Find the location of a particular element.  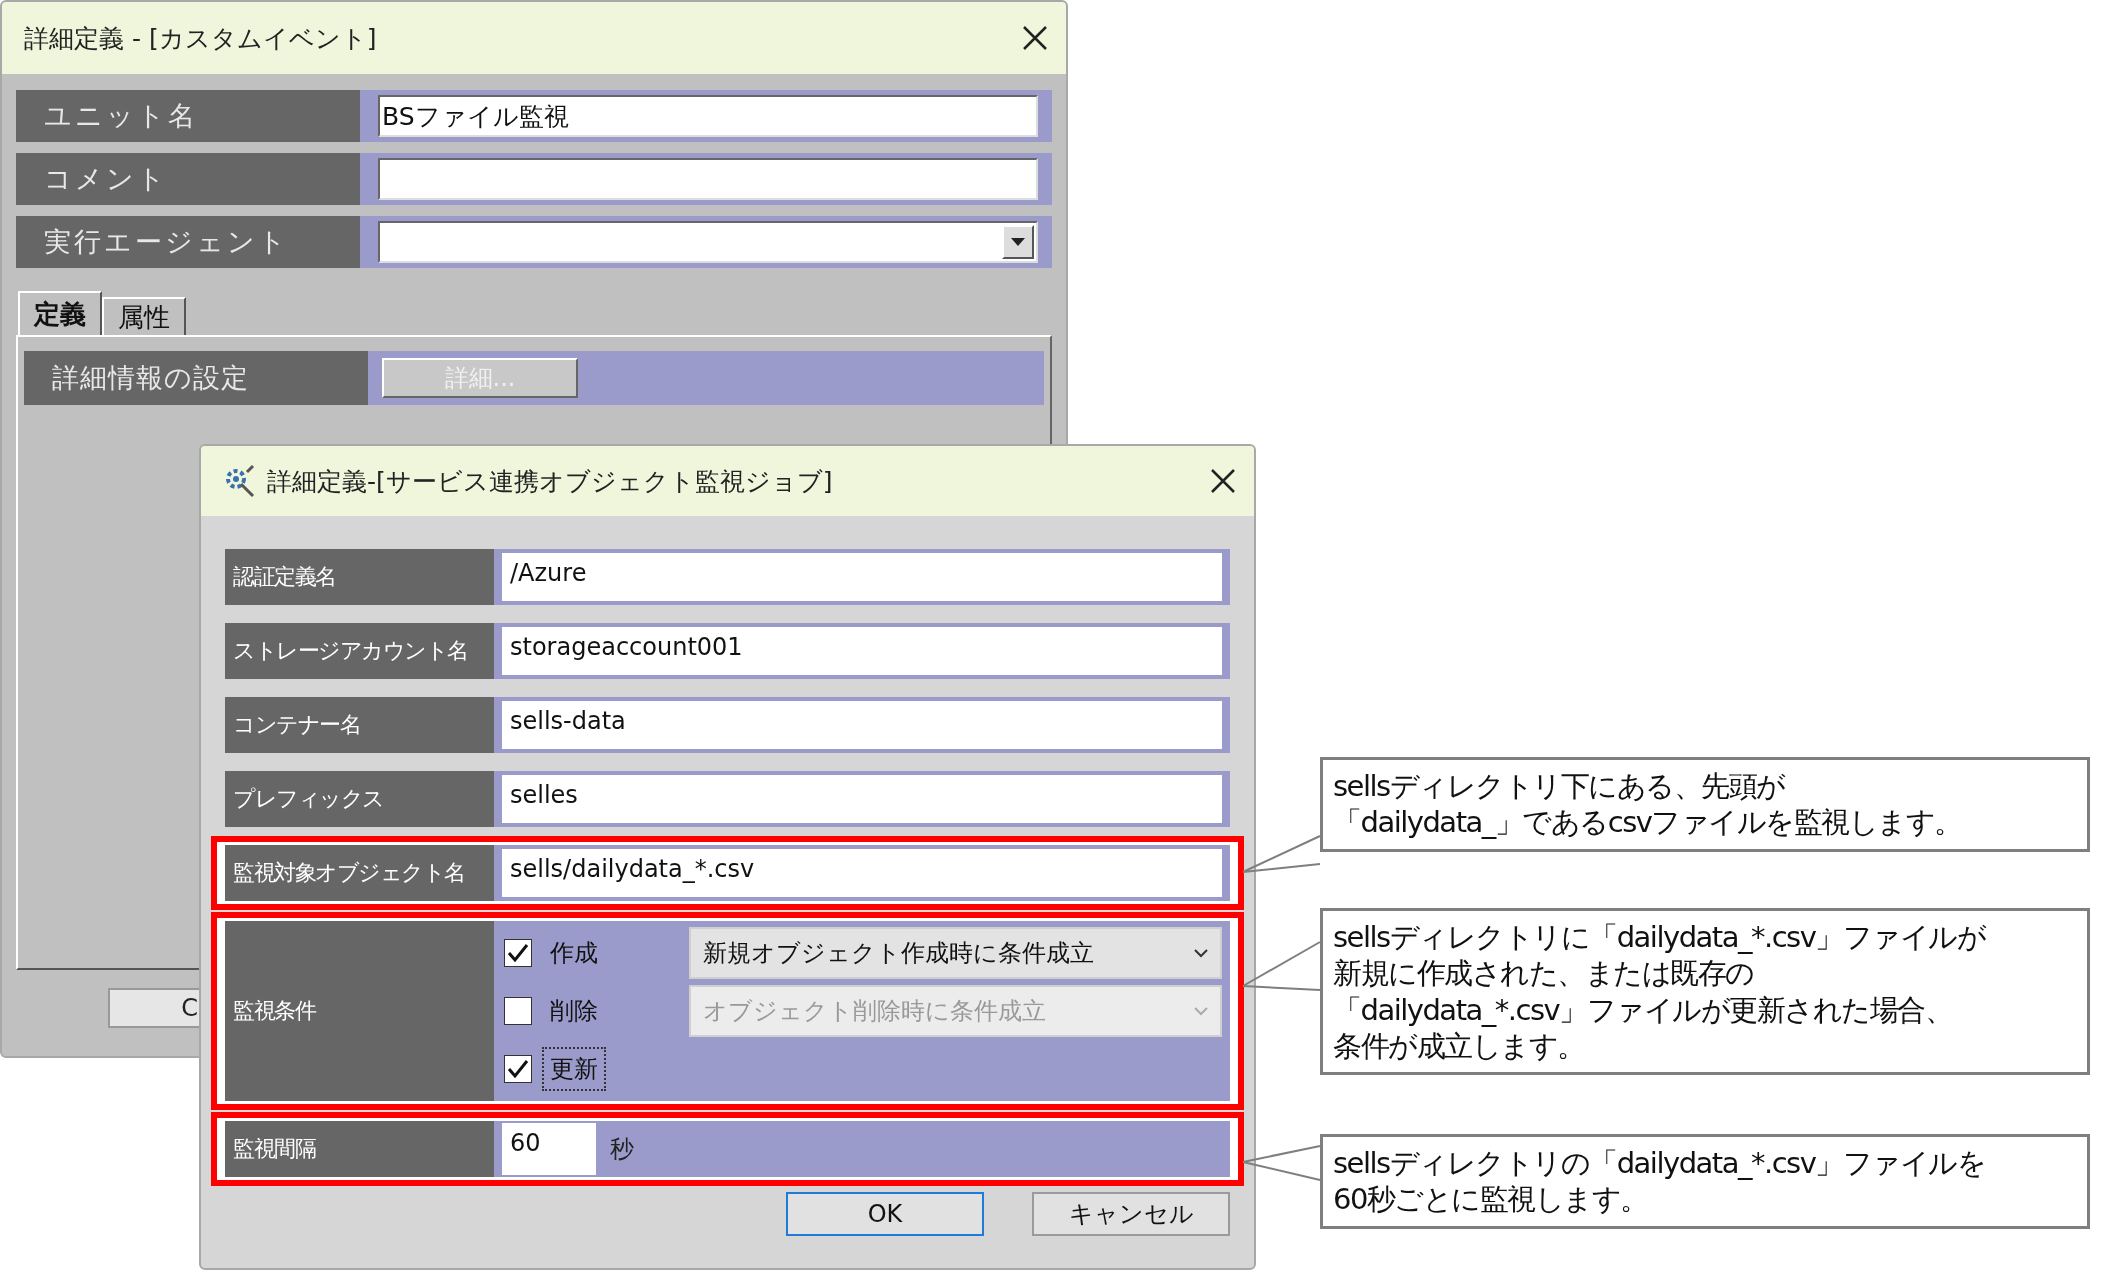

dialog-button: キャンセル is located at coordinates (1131, 1214).